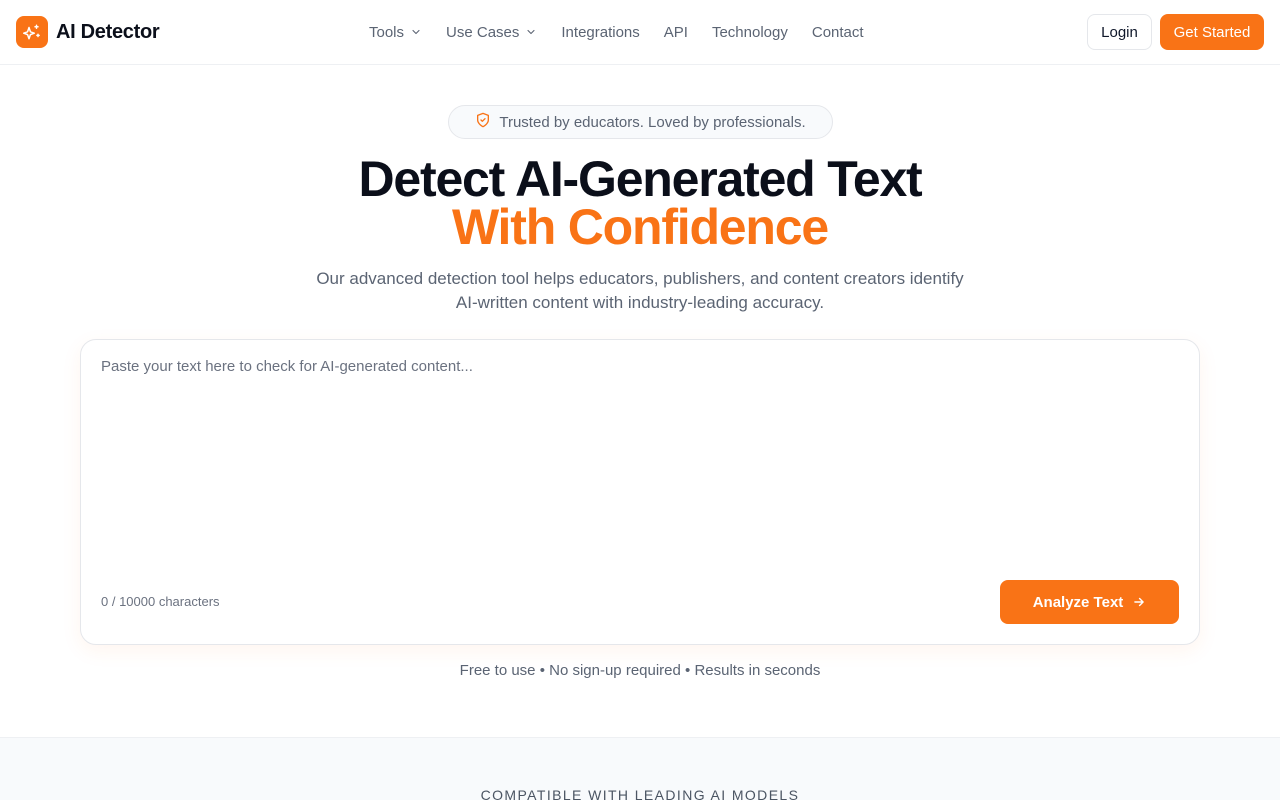  What do you see at coordinates (1212, 32) in the screenshot?
I see `get-started-button: Get Started` at bounding box center [1212, 32].